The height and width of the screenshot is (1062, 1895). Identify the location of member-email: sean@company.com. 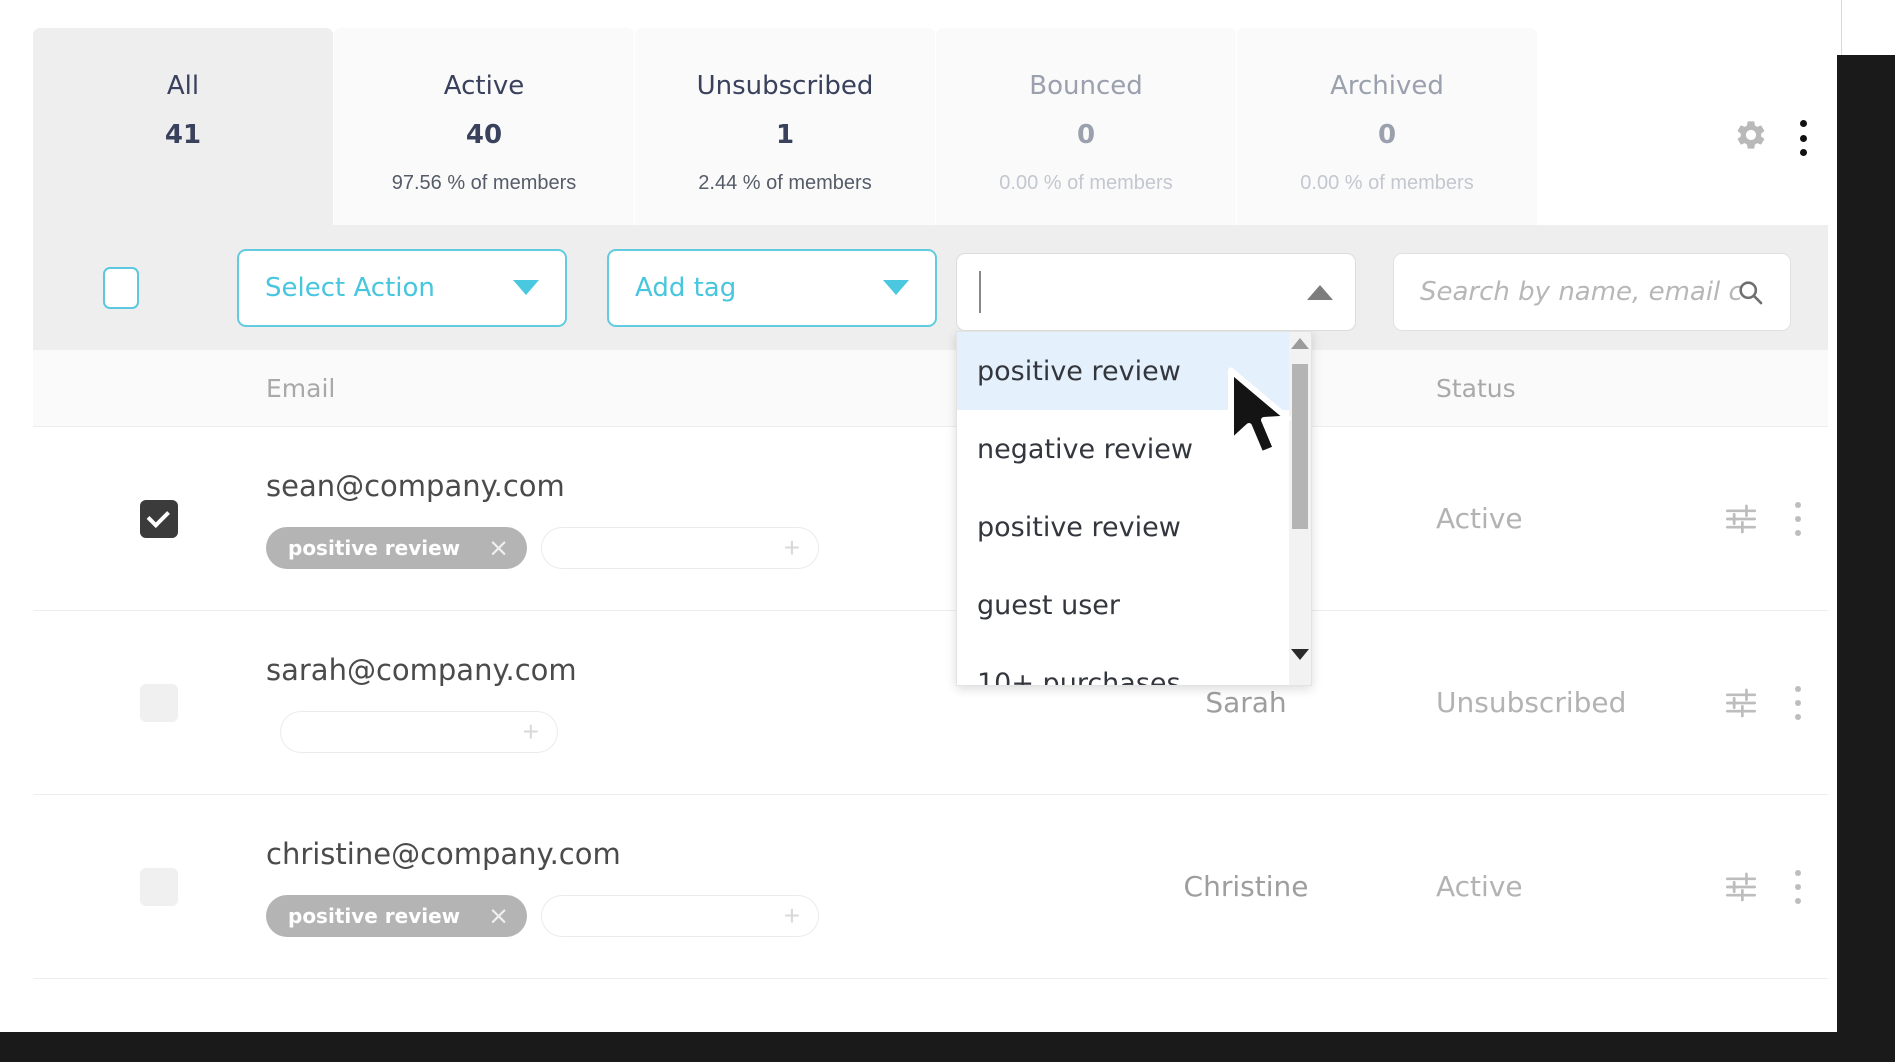
(415, 485).